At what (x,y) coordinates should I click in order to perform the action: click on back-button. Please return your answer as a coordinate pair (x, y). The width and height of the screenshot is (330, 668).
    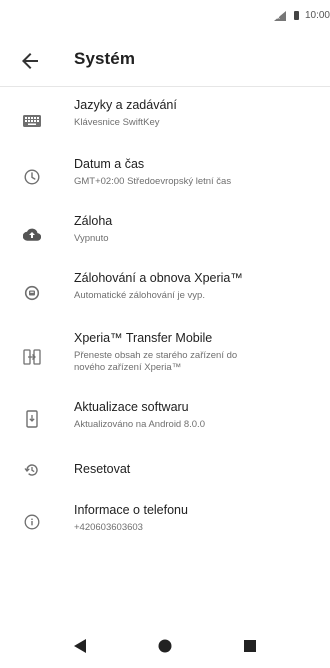
    Looking at the image, I should click on (30, 61).